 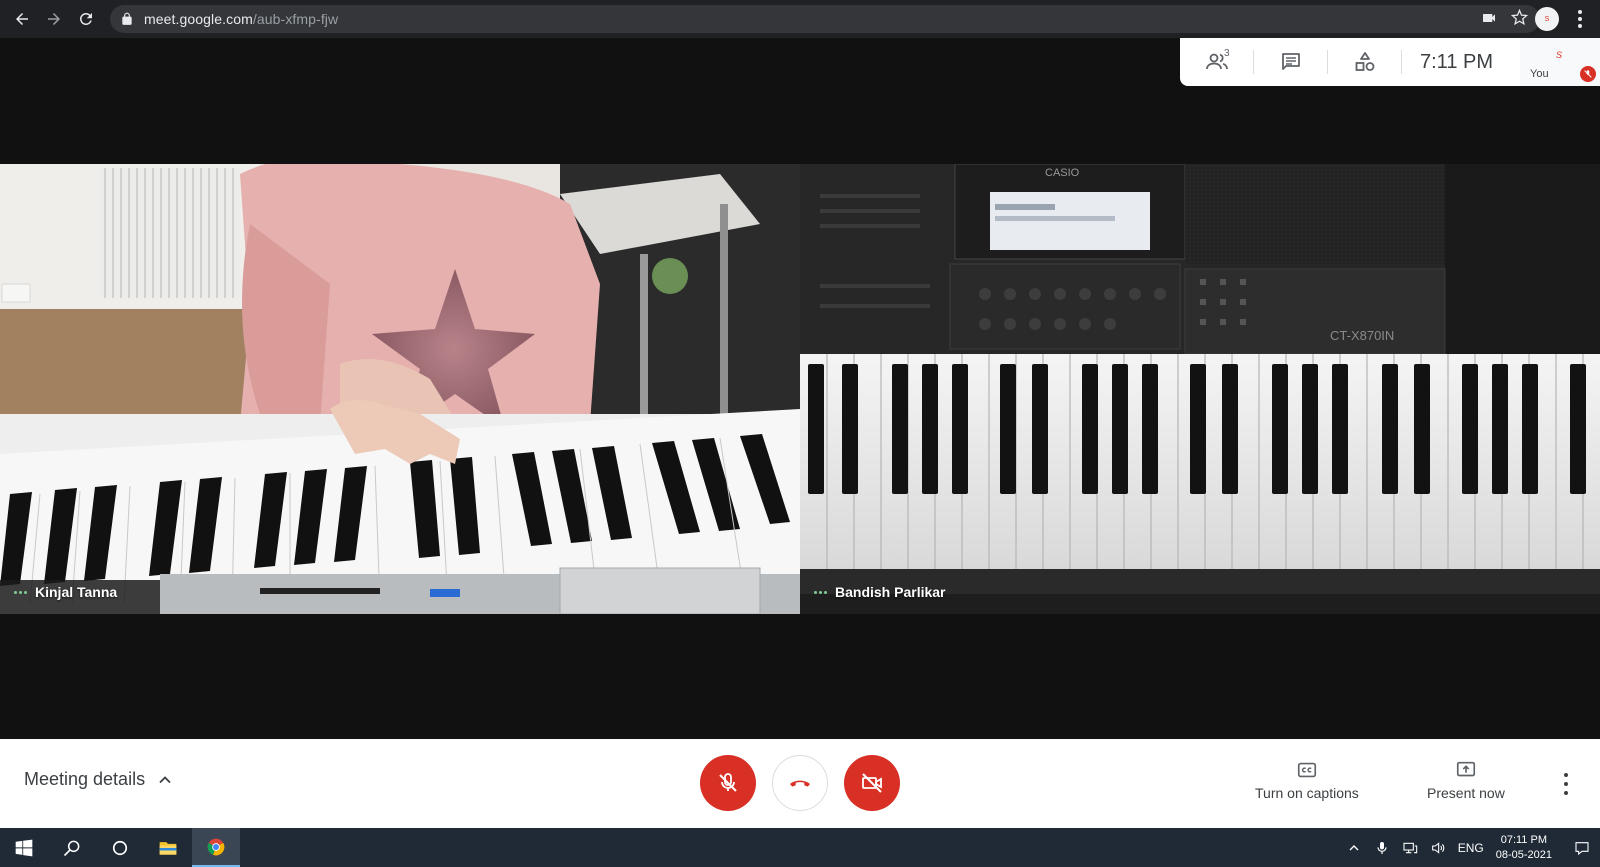 I want to click on forward-arrow-icon, so click(x=54, y=19).